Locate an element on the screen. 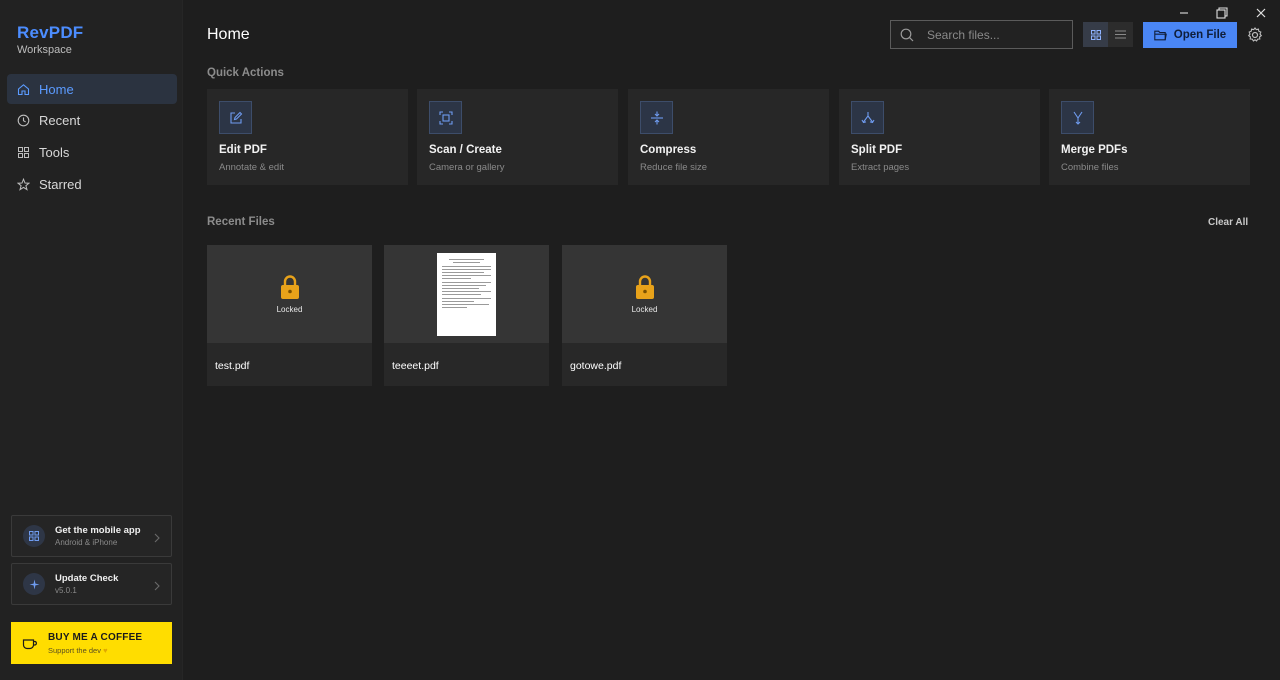  clear-all-button: Clear All is located at coordinates (1228, 222).